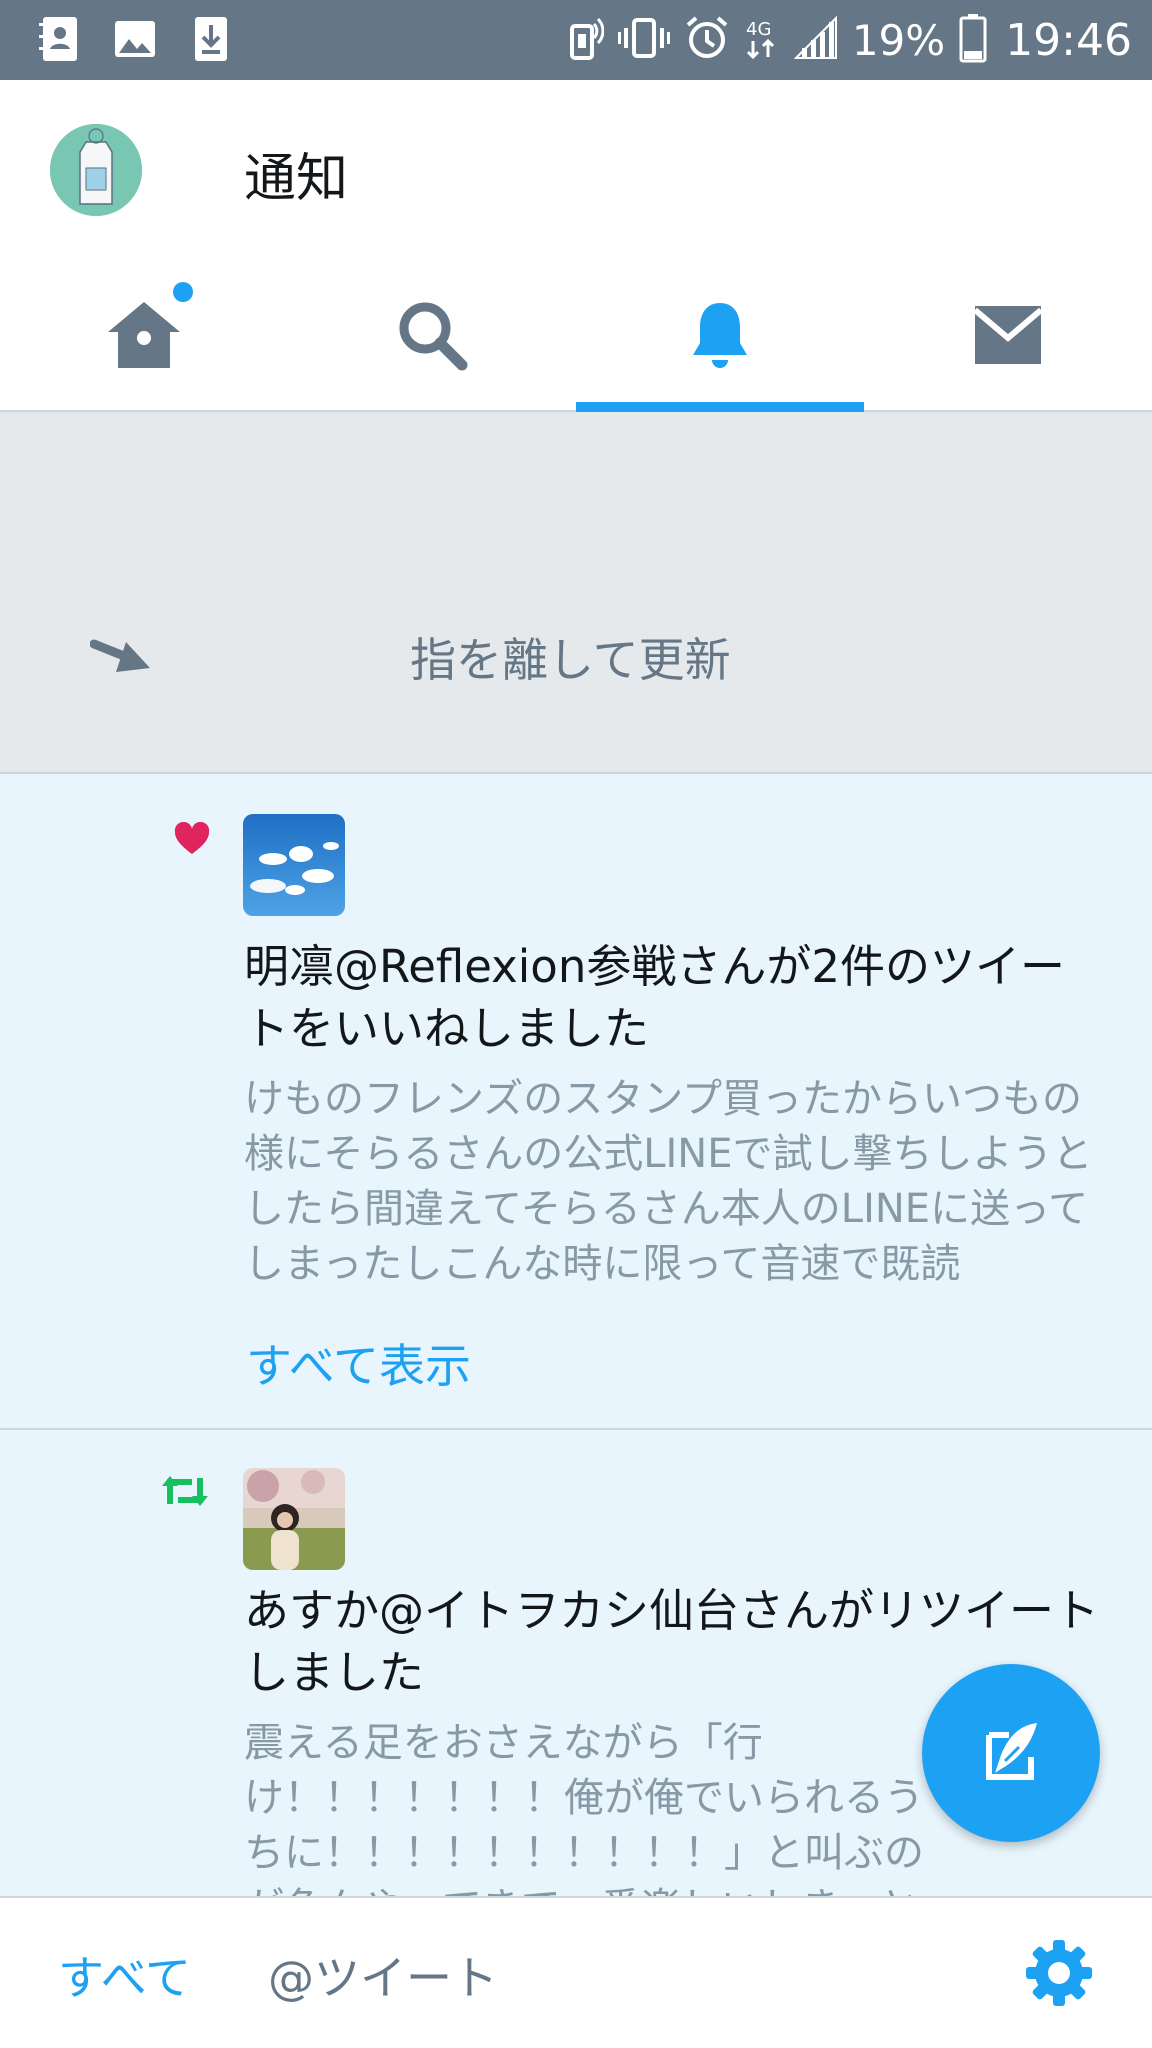  What do you see at coordinates (898, 40) in the screenshot?
I see `battery-percent: 19%` at bounding box center [898, 40].